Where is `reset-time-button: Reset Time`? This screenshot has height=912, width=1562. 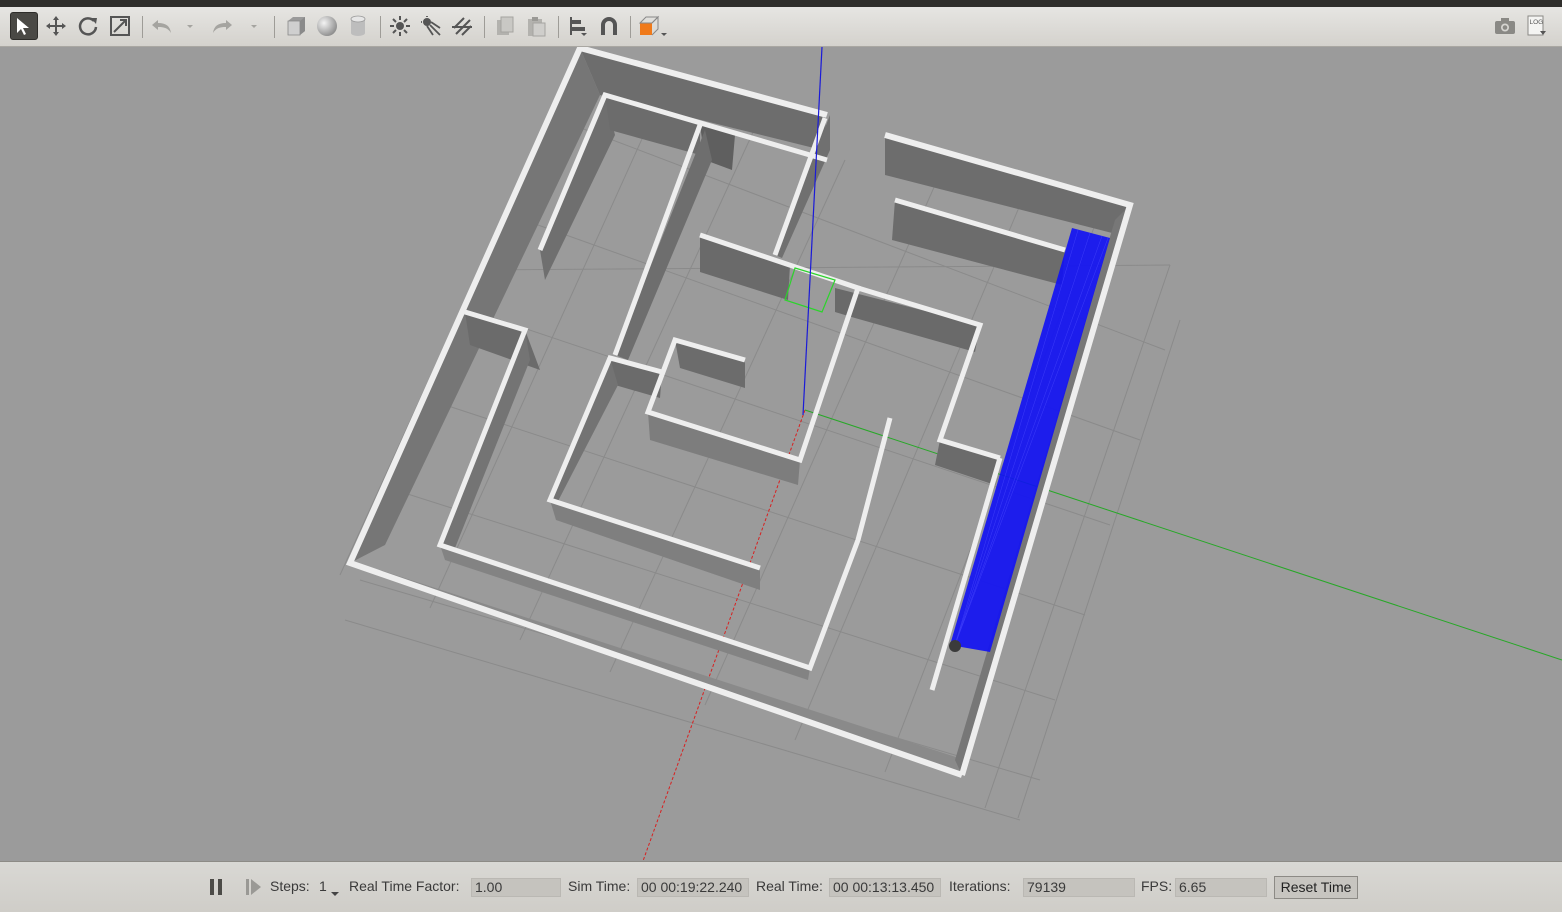
reset-time-button: Reset Time is located at coordinates (1316, 887).